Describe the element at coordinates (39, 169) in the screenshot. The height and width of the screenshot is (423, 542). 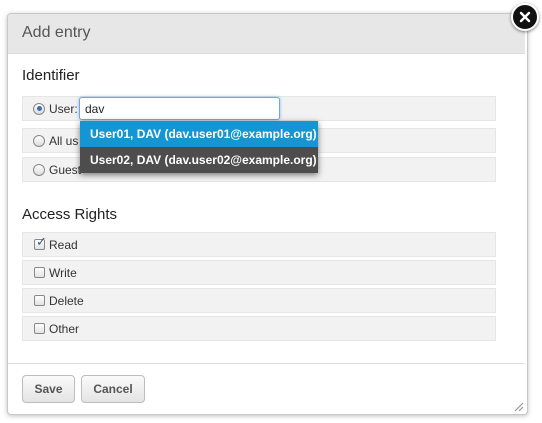
I see `guest-radio` at that location.